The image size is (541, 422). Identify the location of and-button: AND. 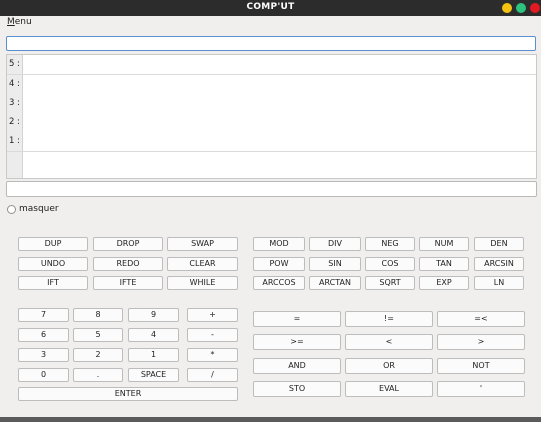
(297, 366).